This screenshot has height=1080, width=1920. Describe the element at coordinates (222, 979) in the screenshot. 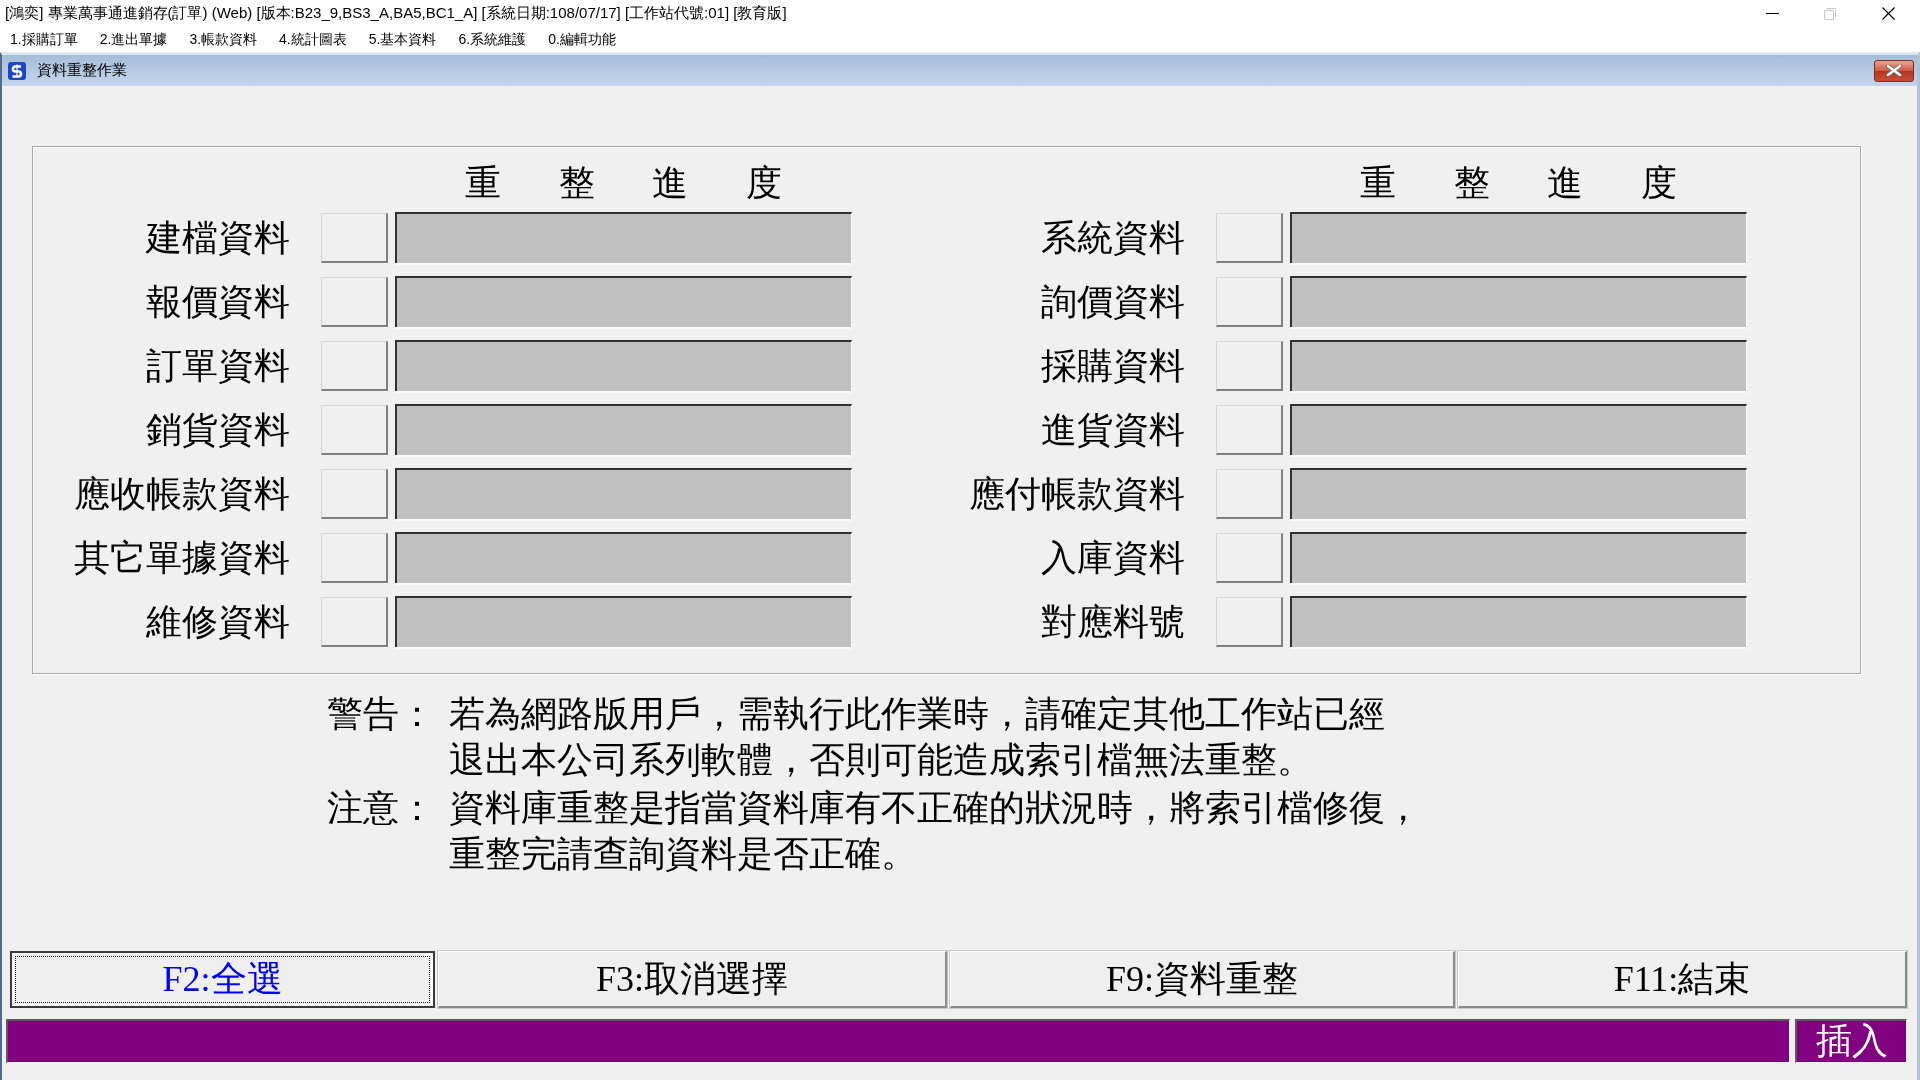

I see `function-key-button: F2:全選` at that location.